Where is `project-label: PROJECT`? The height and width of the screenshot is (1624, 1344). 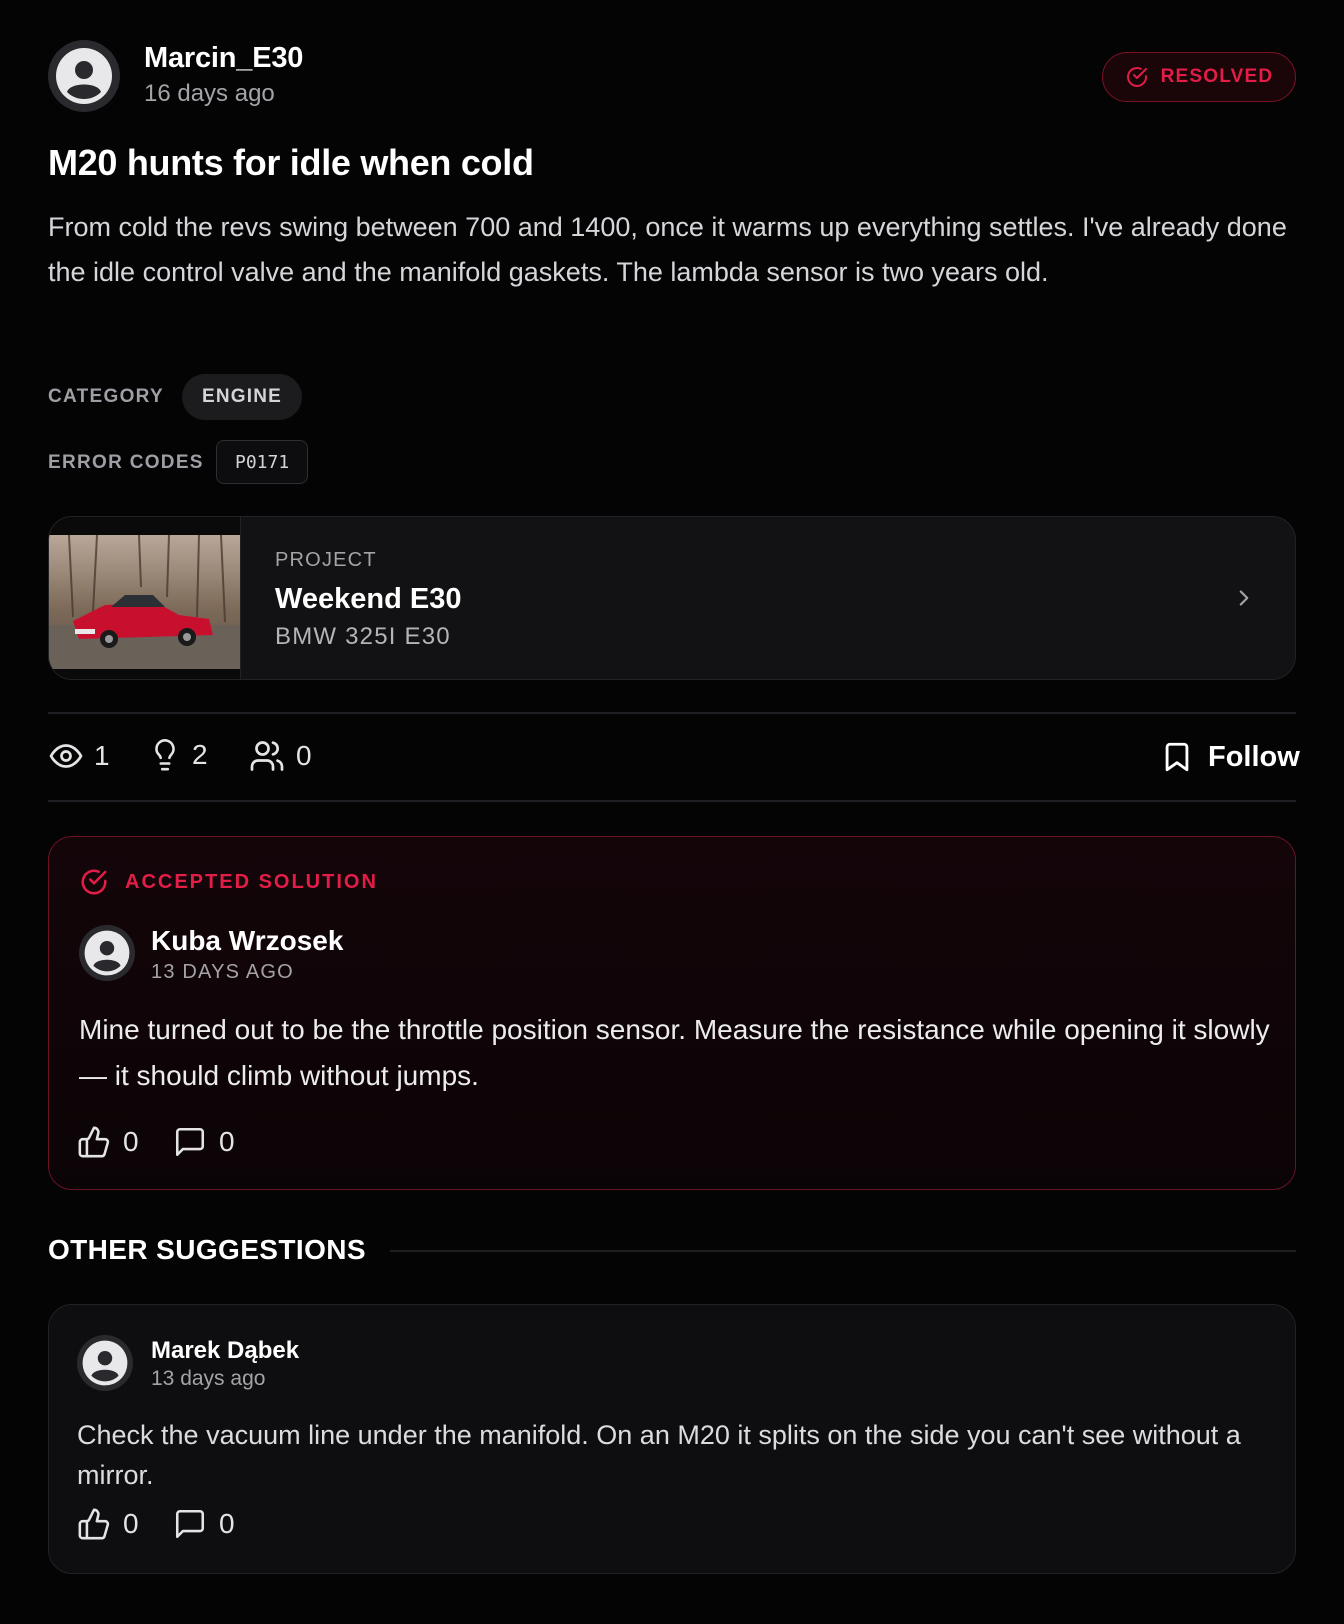 project-label: PROJECT is located at coordinates (326, 560).